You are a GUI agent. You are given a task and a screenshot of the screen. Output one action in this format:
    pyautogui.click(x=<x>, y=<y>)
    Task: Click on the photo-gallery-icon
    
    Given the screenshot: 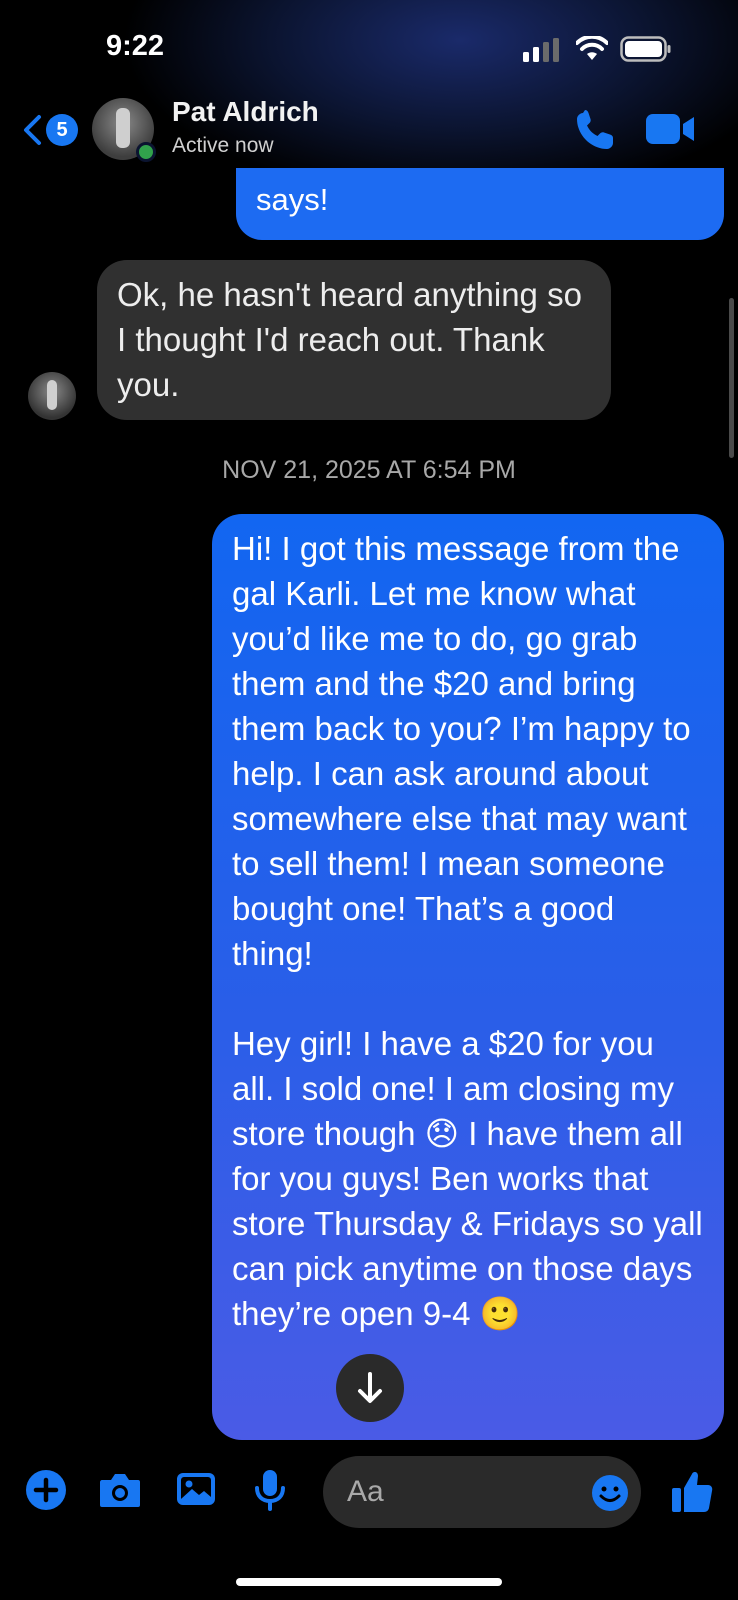 What is the action you would take?
    pyautogui.click(x=196, y=1490)
    